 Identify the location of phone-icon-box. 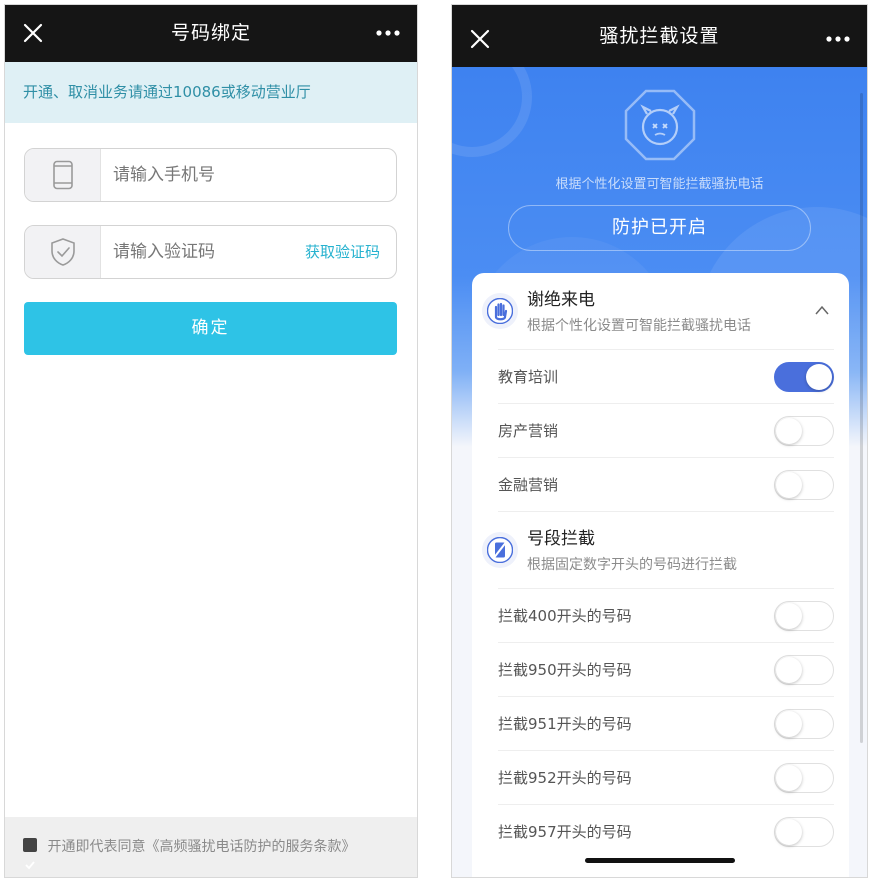
(63, 175).